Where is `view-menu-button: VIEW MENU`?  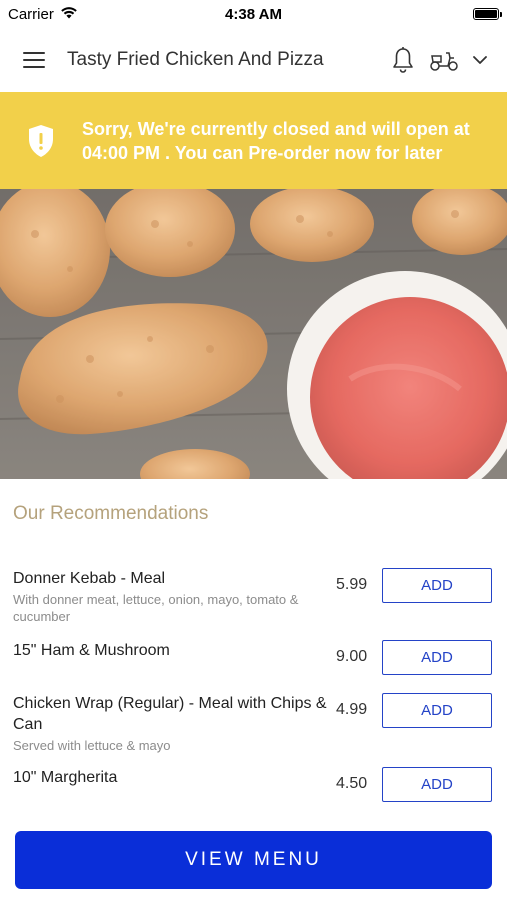 view-menu-button: VIEW MENU is located at coordinates (253, 860).